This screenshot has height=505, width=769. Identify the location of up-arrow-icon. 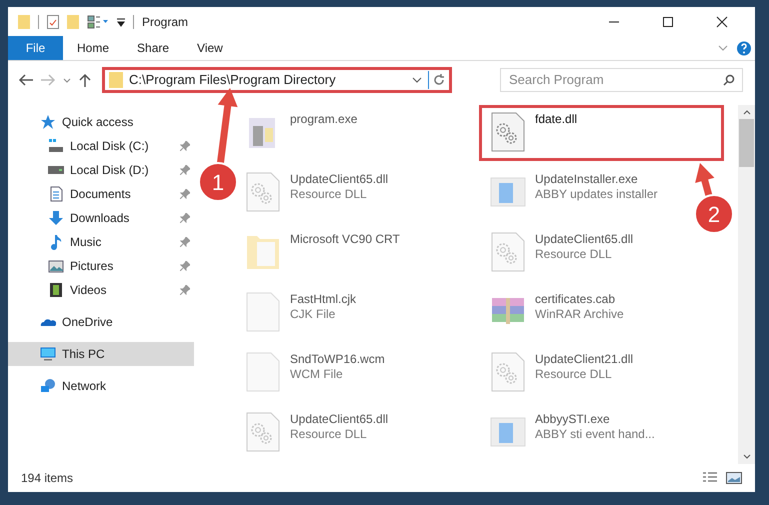
(85, 79).